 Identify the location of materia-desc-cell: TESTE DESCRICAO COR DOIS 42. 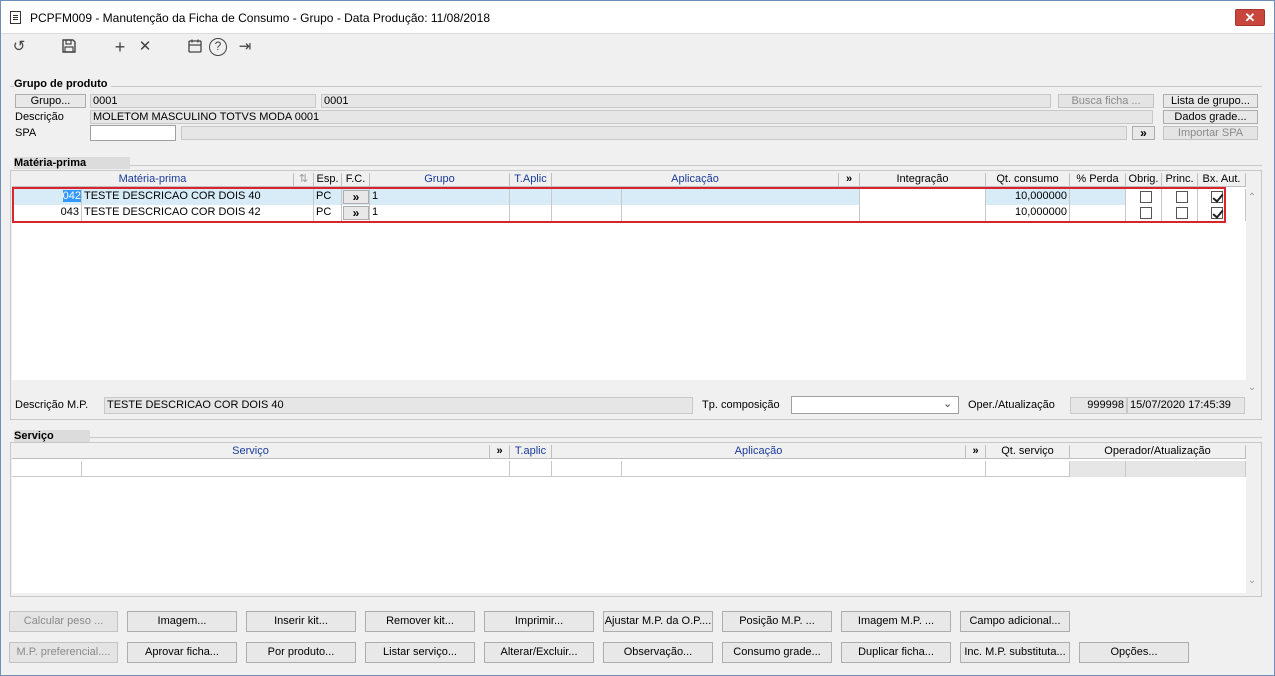
(198, 213).